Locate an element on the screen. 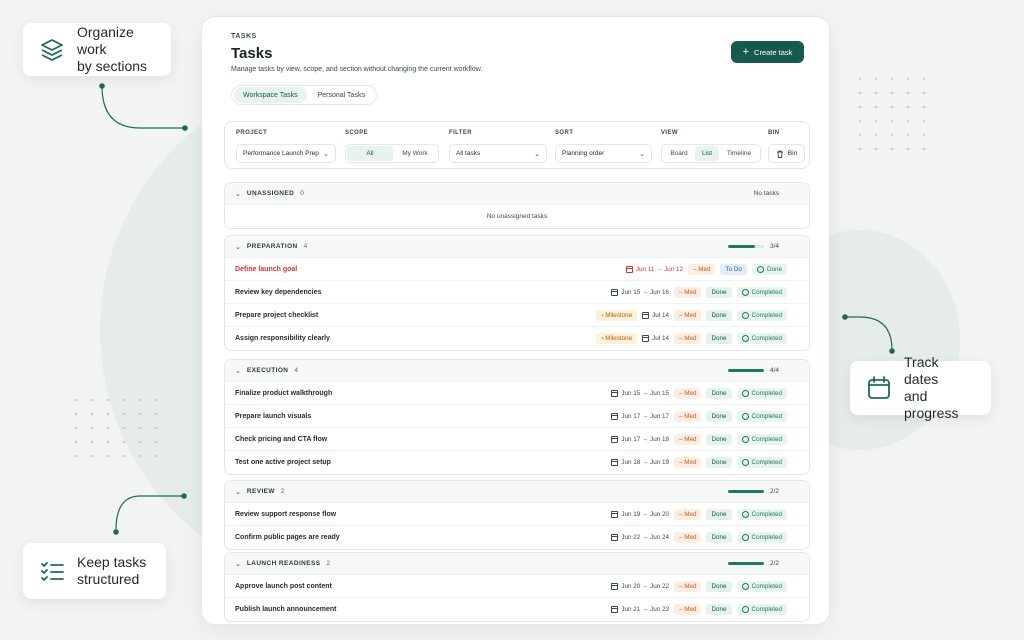  create-task-button: + Create task is located at coordinates (767, 52).